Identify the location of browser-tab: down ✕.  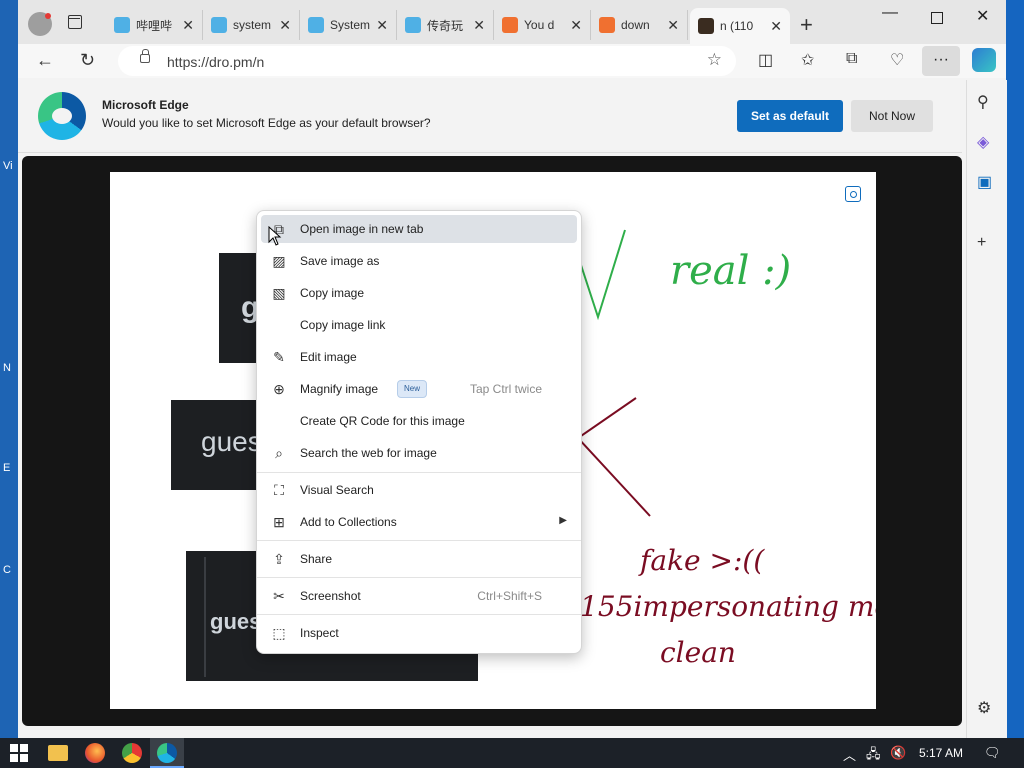
(639, 25).